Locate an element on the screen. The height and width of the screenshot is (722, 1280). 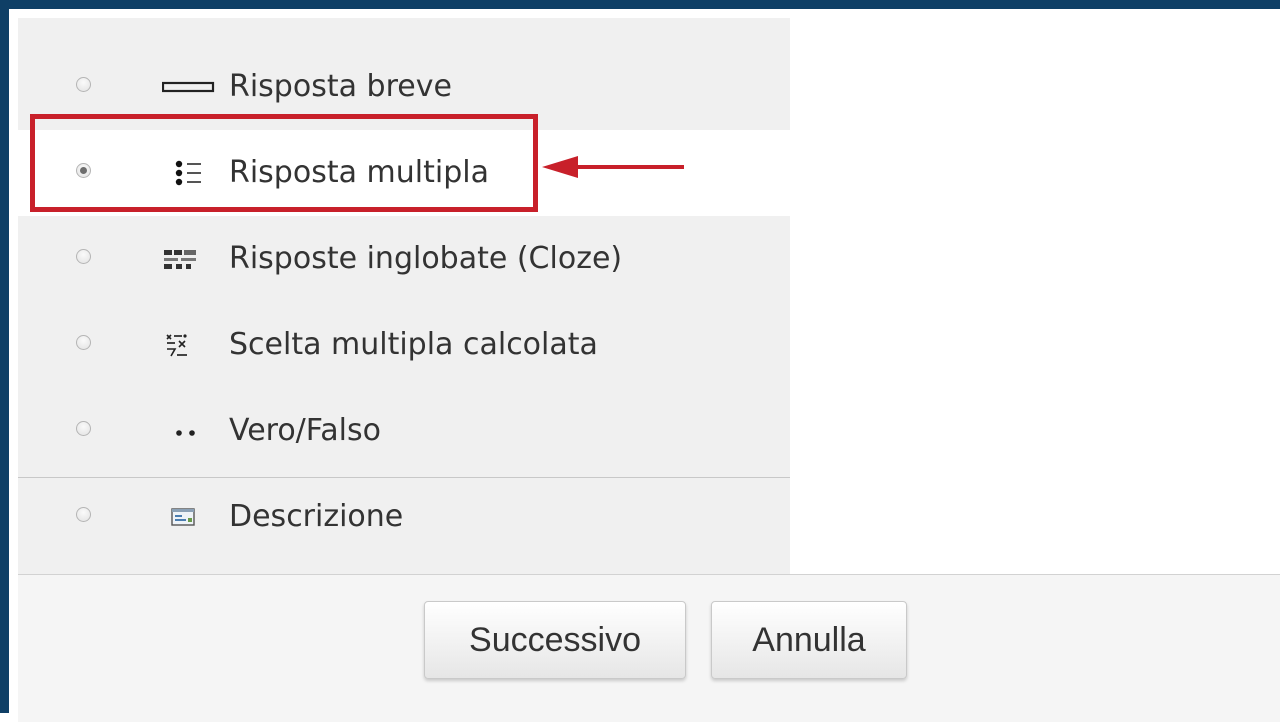
description-icon is located at coordinates (183, 517).